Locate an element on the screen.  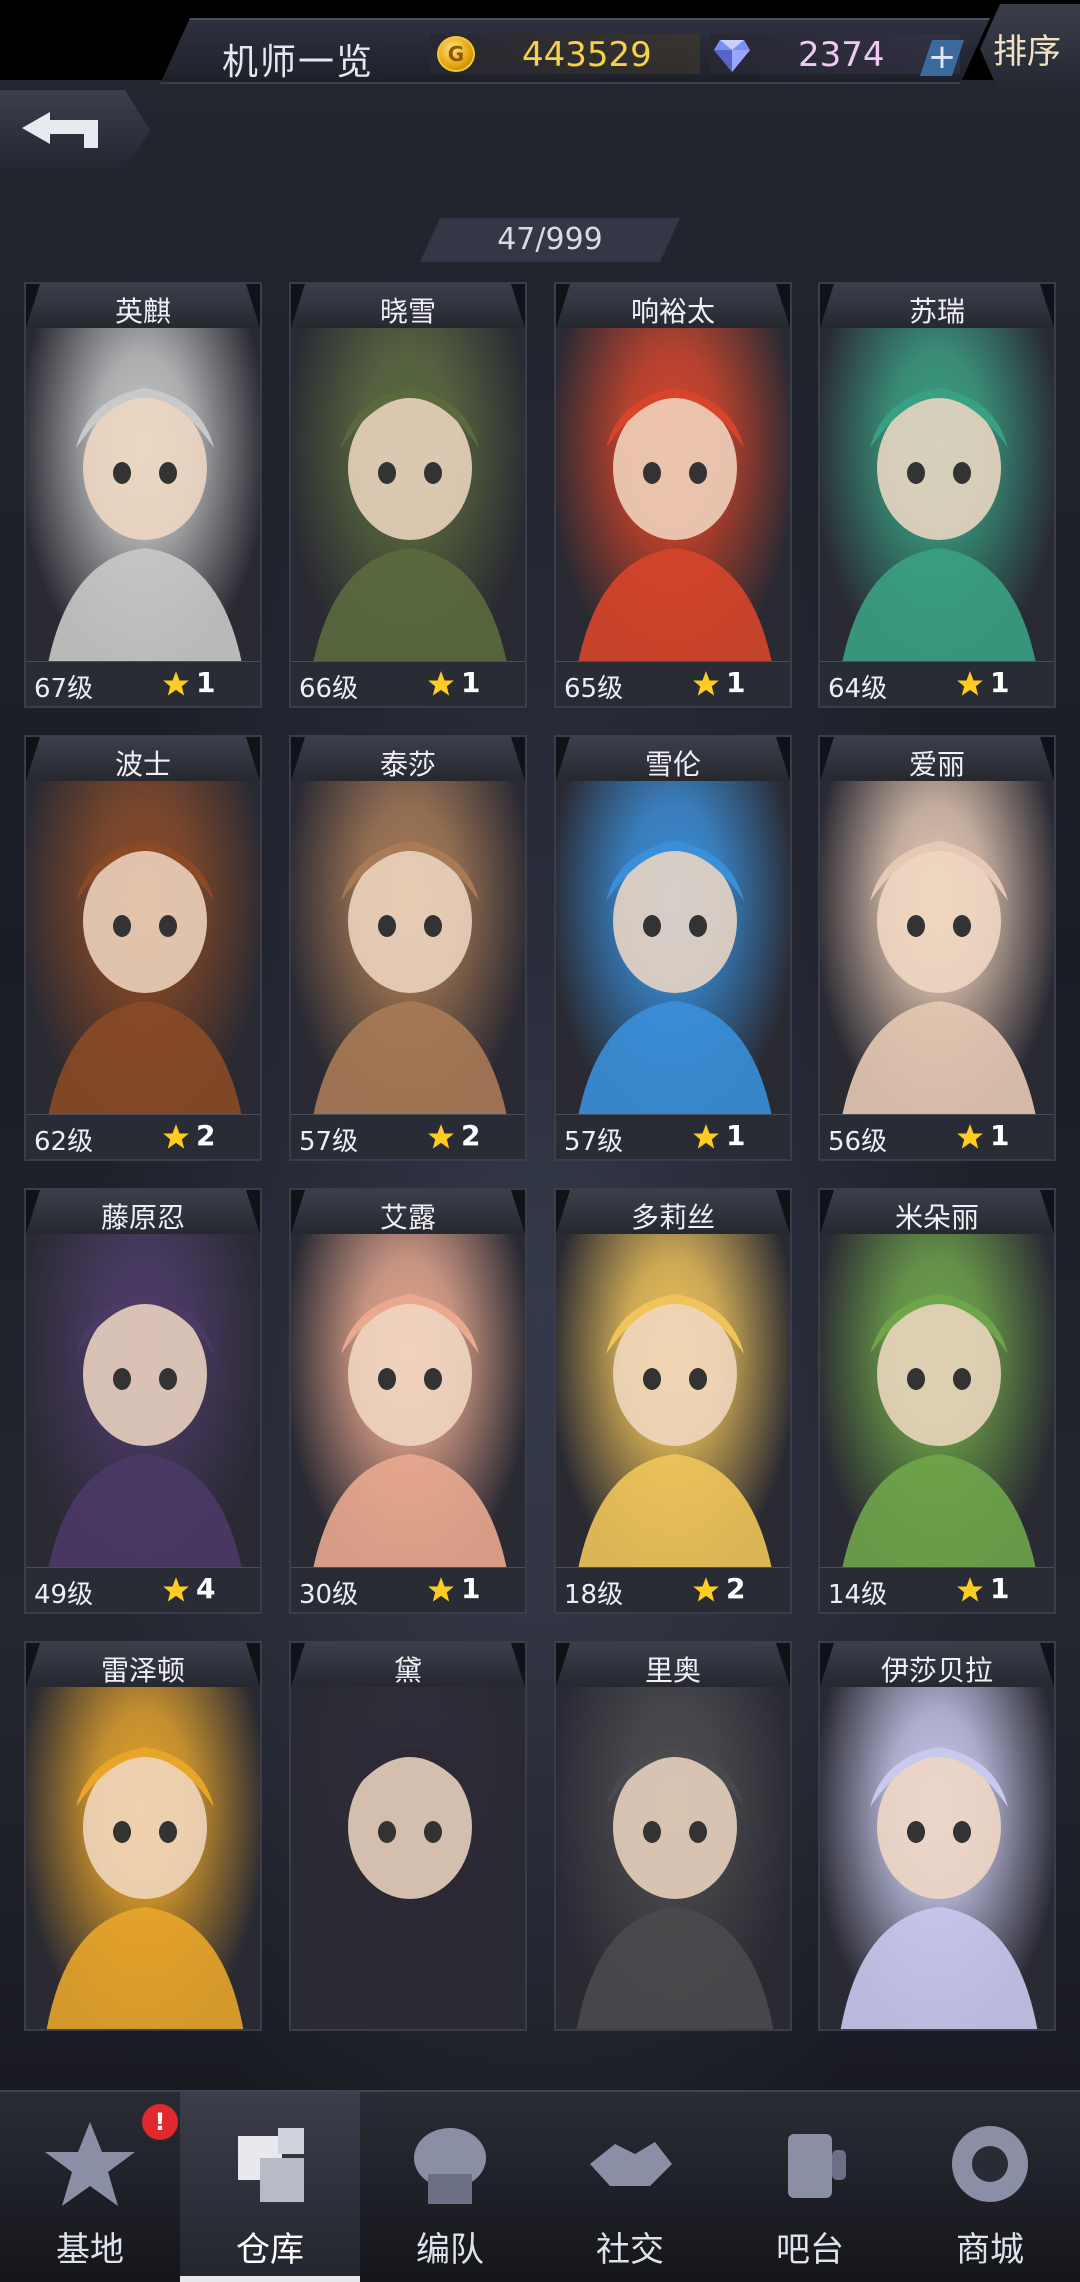
pilot-info-bar: 66级 1 is located at coordinates (408, 683).